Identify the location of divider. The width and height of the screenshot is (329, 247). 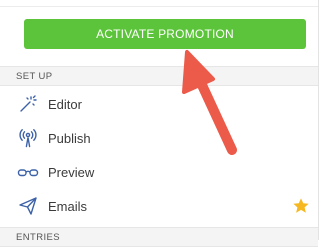
(159, 6).